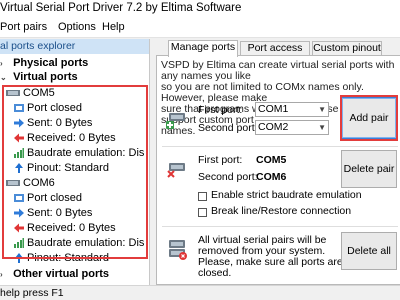  I want to click on strict-baudrate-label: Enable strict baudrate emulation, so click(286, 195).